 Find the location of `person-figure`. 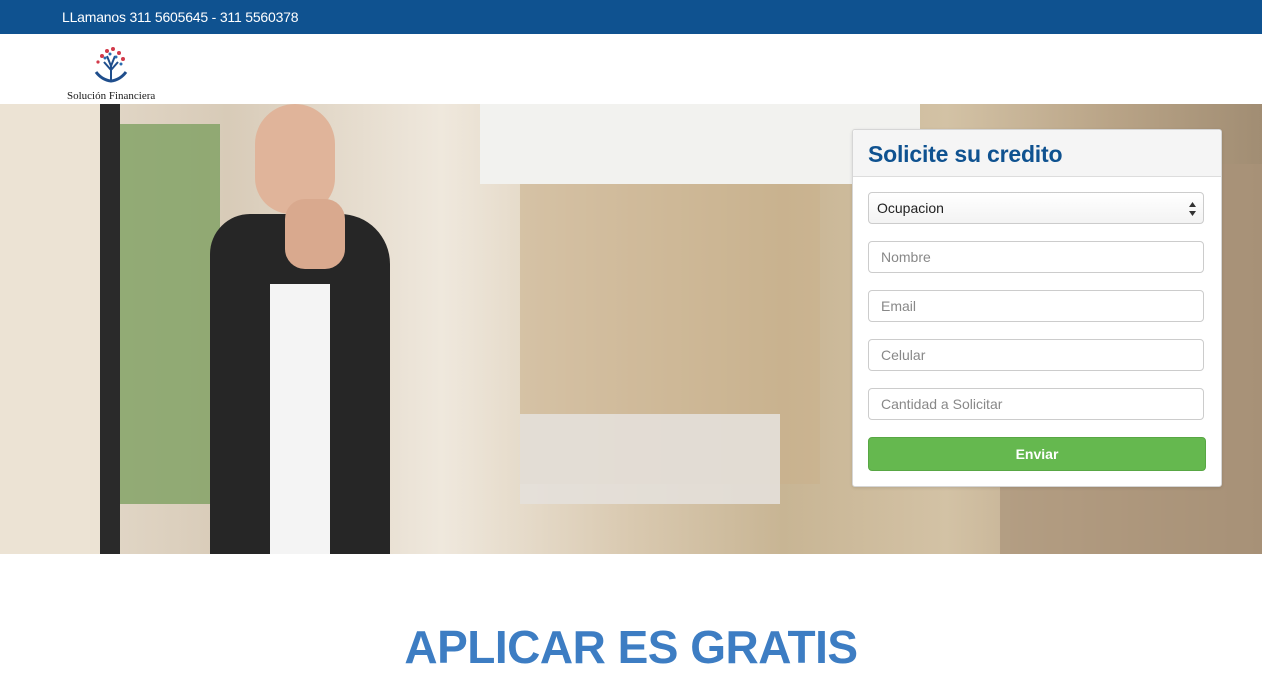

person-figure is located at coordinates (310, 329).